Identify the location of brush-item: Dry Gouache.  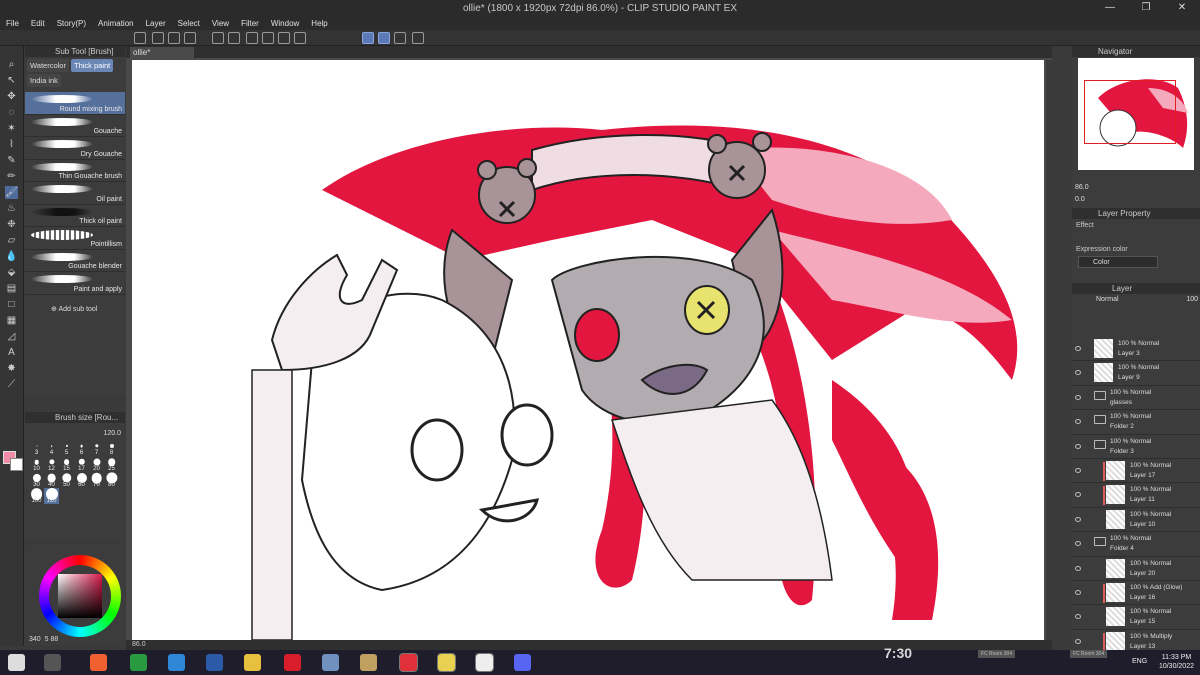
(75, 148).